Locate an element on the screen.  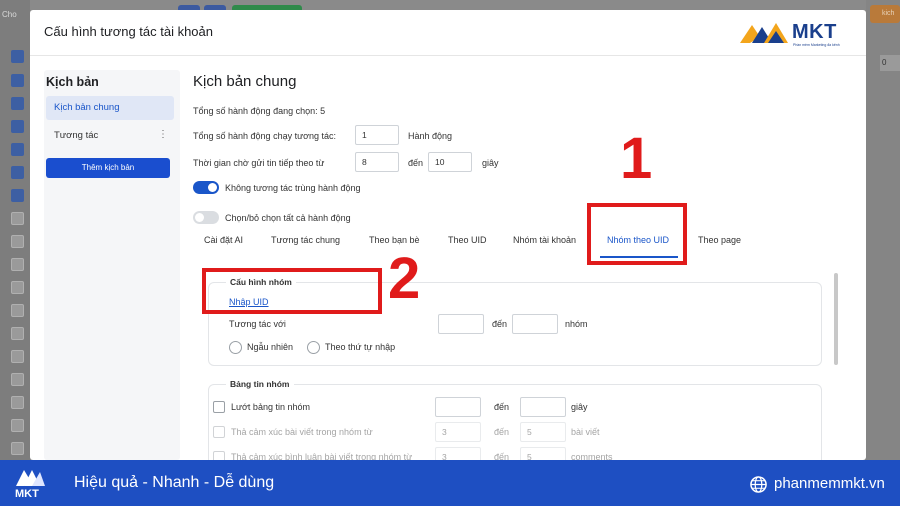
browse-feed-label: Lướt bảng tin nhóm is located at coordinates (270, 407).